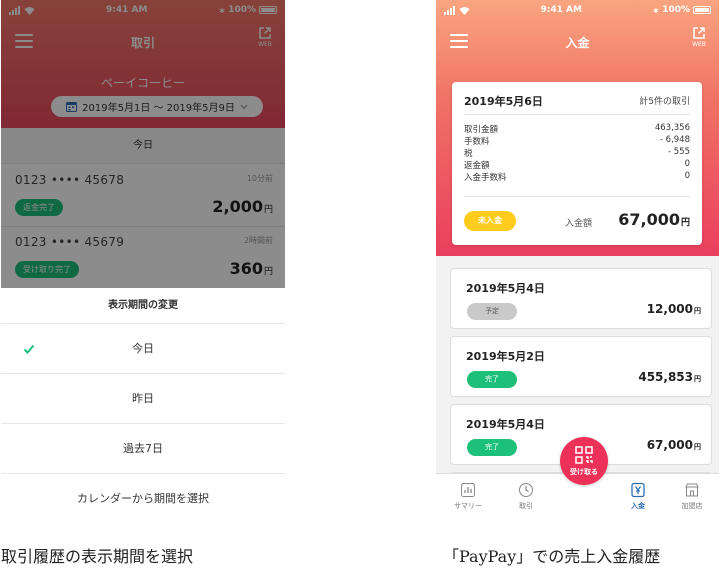  Describe the element at coordinates (692, 506) in the screenshot. I see `tab-label: 加盟店` at that location.